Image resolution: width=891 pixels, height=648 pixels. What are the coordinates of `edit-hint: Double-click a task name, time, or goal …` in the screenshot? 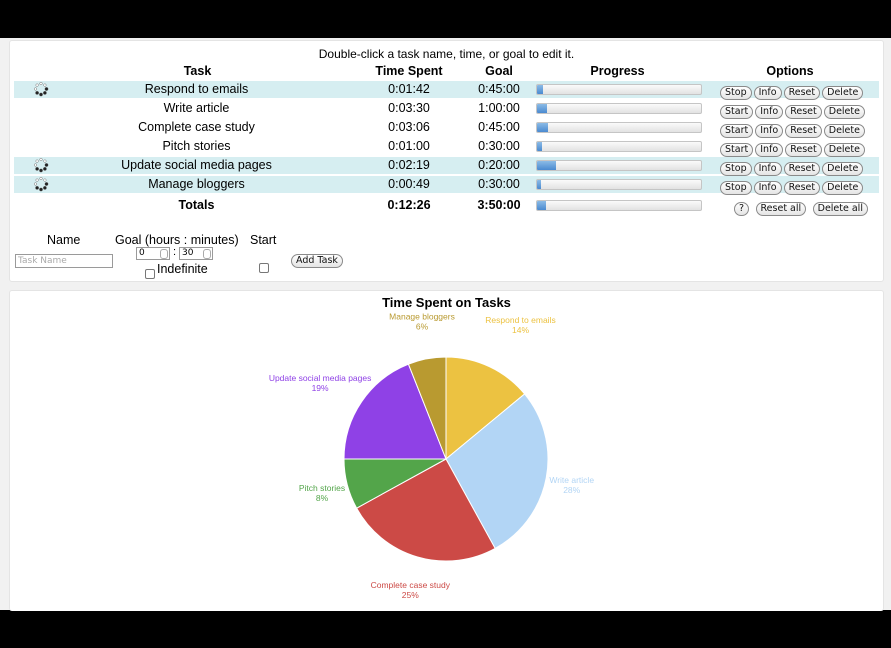 It's located at (446, 54).